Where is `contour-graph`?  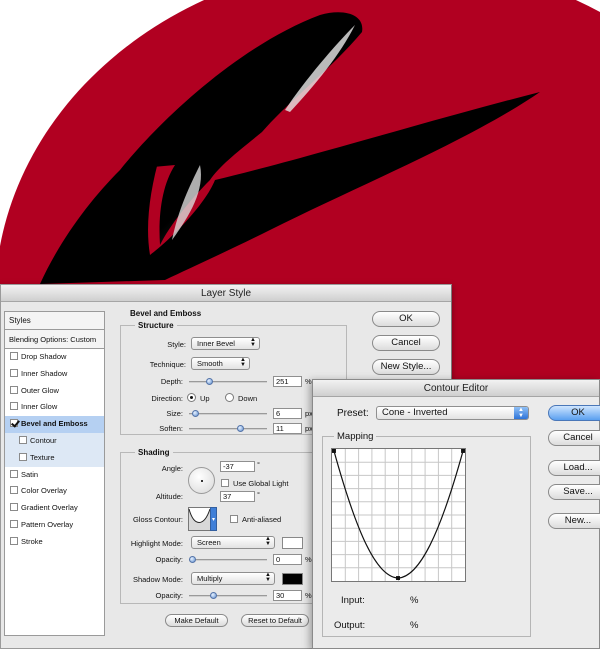
contour-graph is located at coordinates (398, 515).